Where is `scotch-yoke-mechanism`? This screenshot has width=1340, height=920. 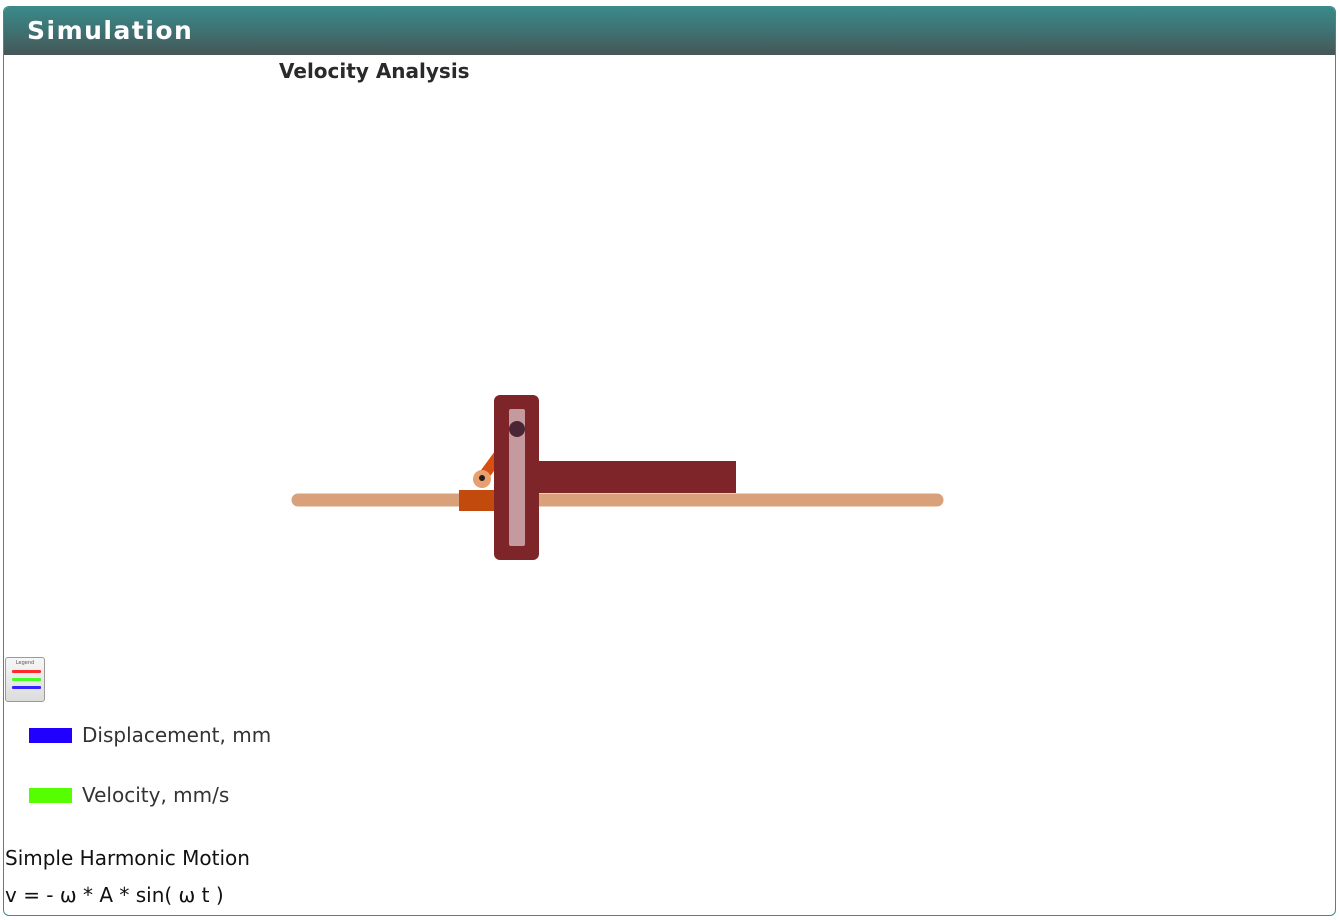
scotch-yoke-mechanism is located at coordinates (617, 477).